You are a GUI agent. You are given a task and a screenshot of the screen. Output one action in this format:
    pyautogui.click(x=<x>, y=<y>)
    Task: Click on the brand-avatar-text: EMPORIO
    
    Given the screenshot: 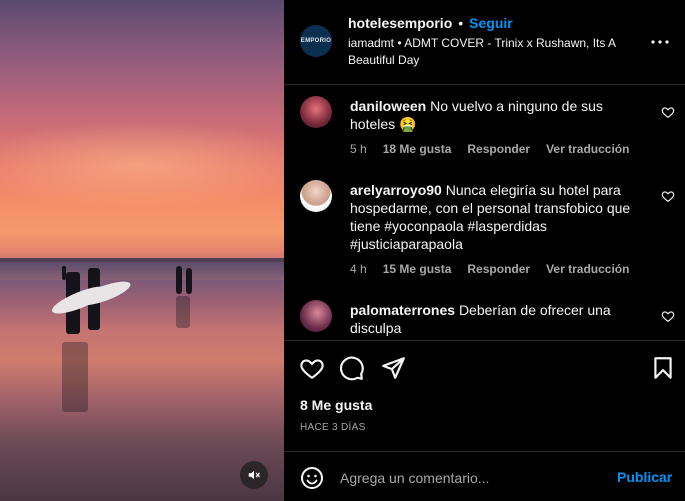 What is the action you would take?
    pyautogui.click(x=316, y=41)
    